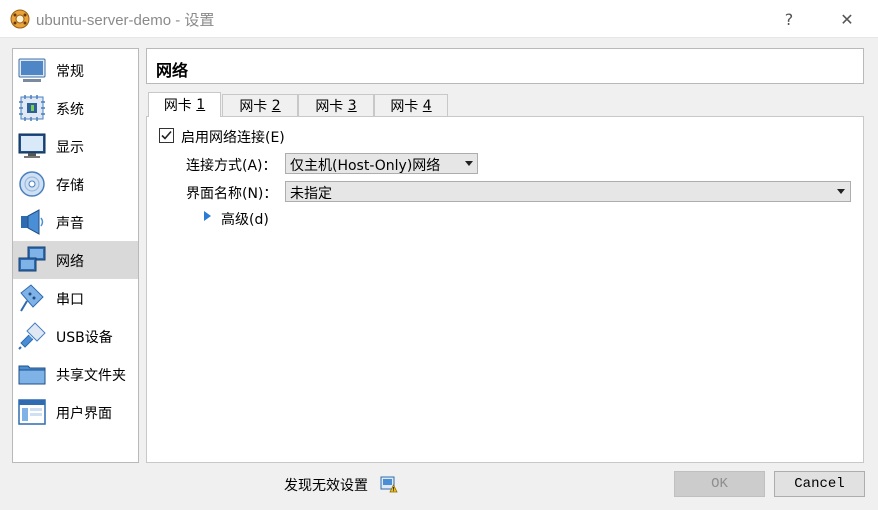  What do you see at coordinates (32, 336) in the screenshot?
I see `usb-icon` at bounding box center [32, 336].